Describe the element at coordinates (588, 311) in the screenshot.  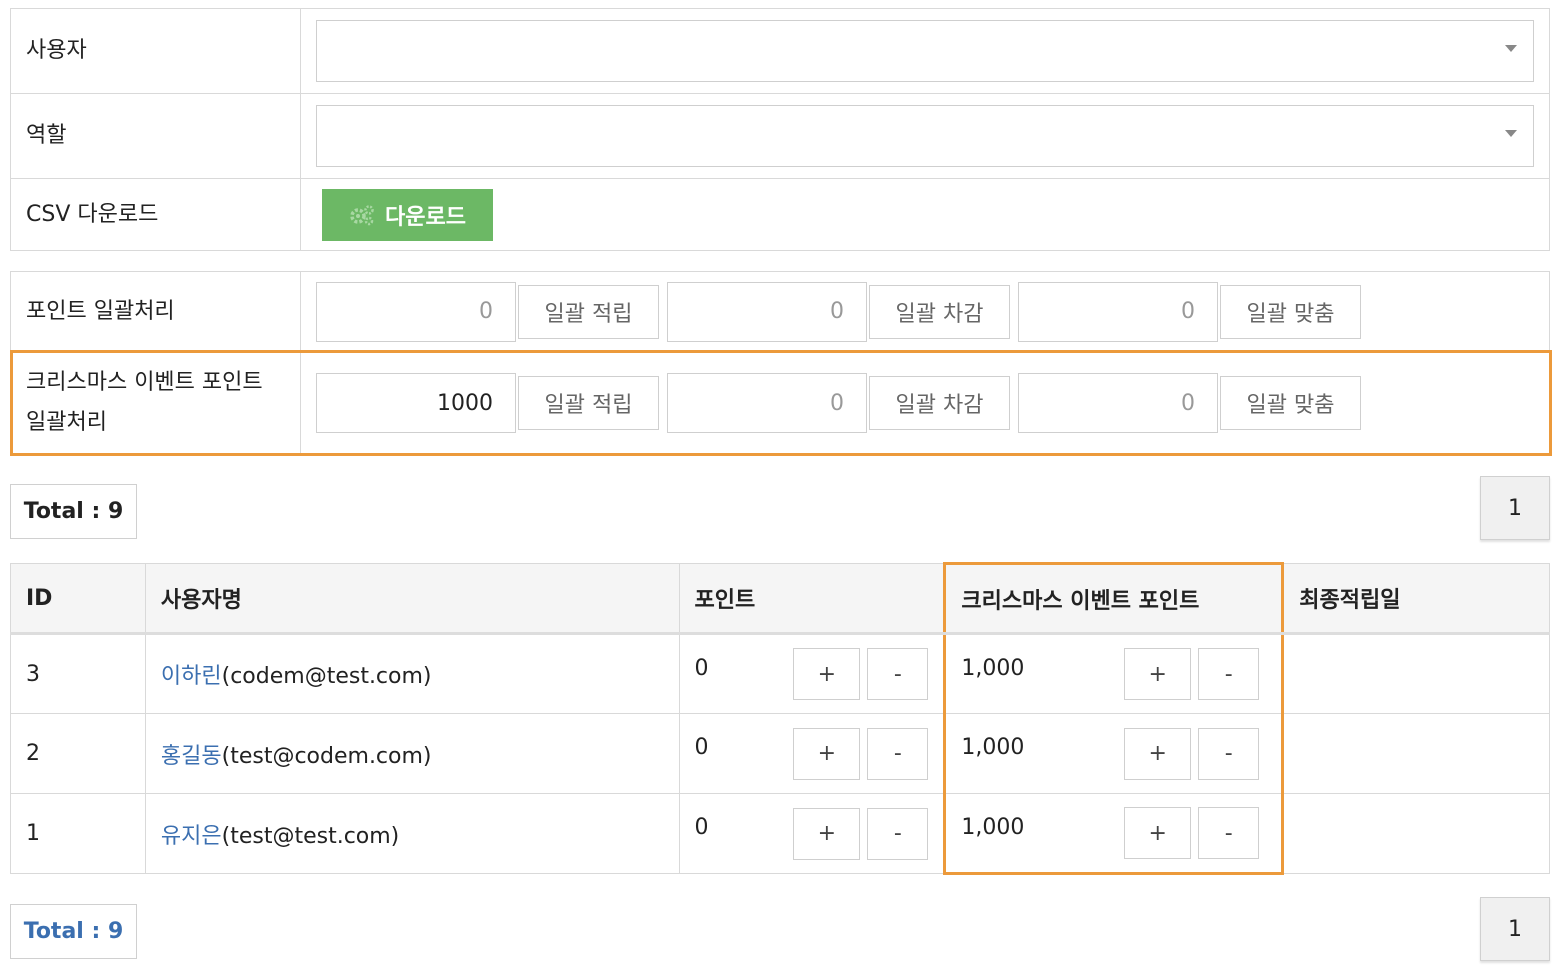
I see `points-accrue-button: 일괄 적립` at that location.